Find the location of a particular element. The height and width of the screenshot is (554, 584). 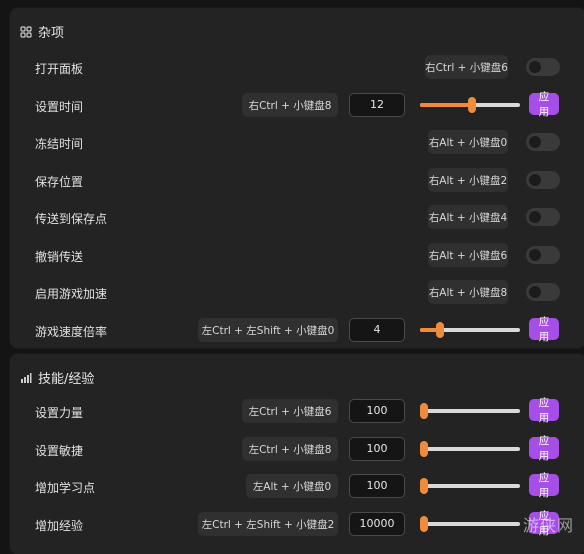

hotkey-button: 右Alt + 小键盘2 is located at coordinates (468, 180).